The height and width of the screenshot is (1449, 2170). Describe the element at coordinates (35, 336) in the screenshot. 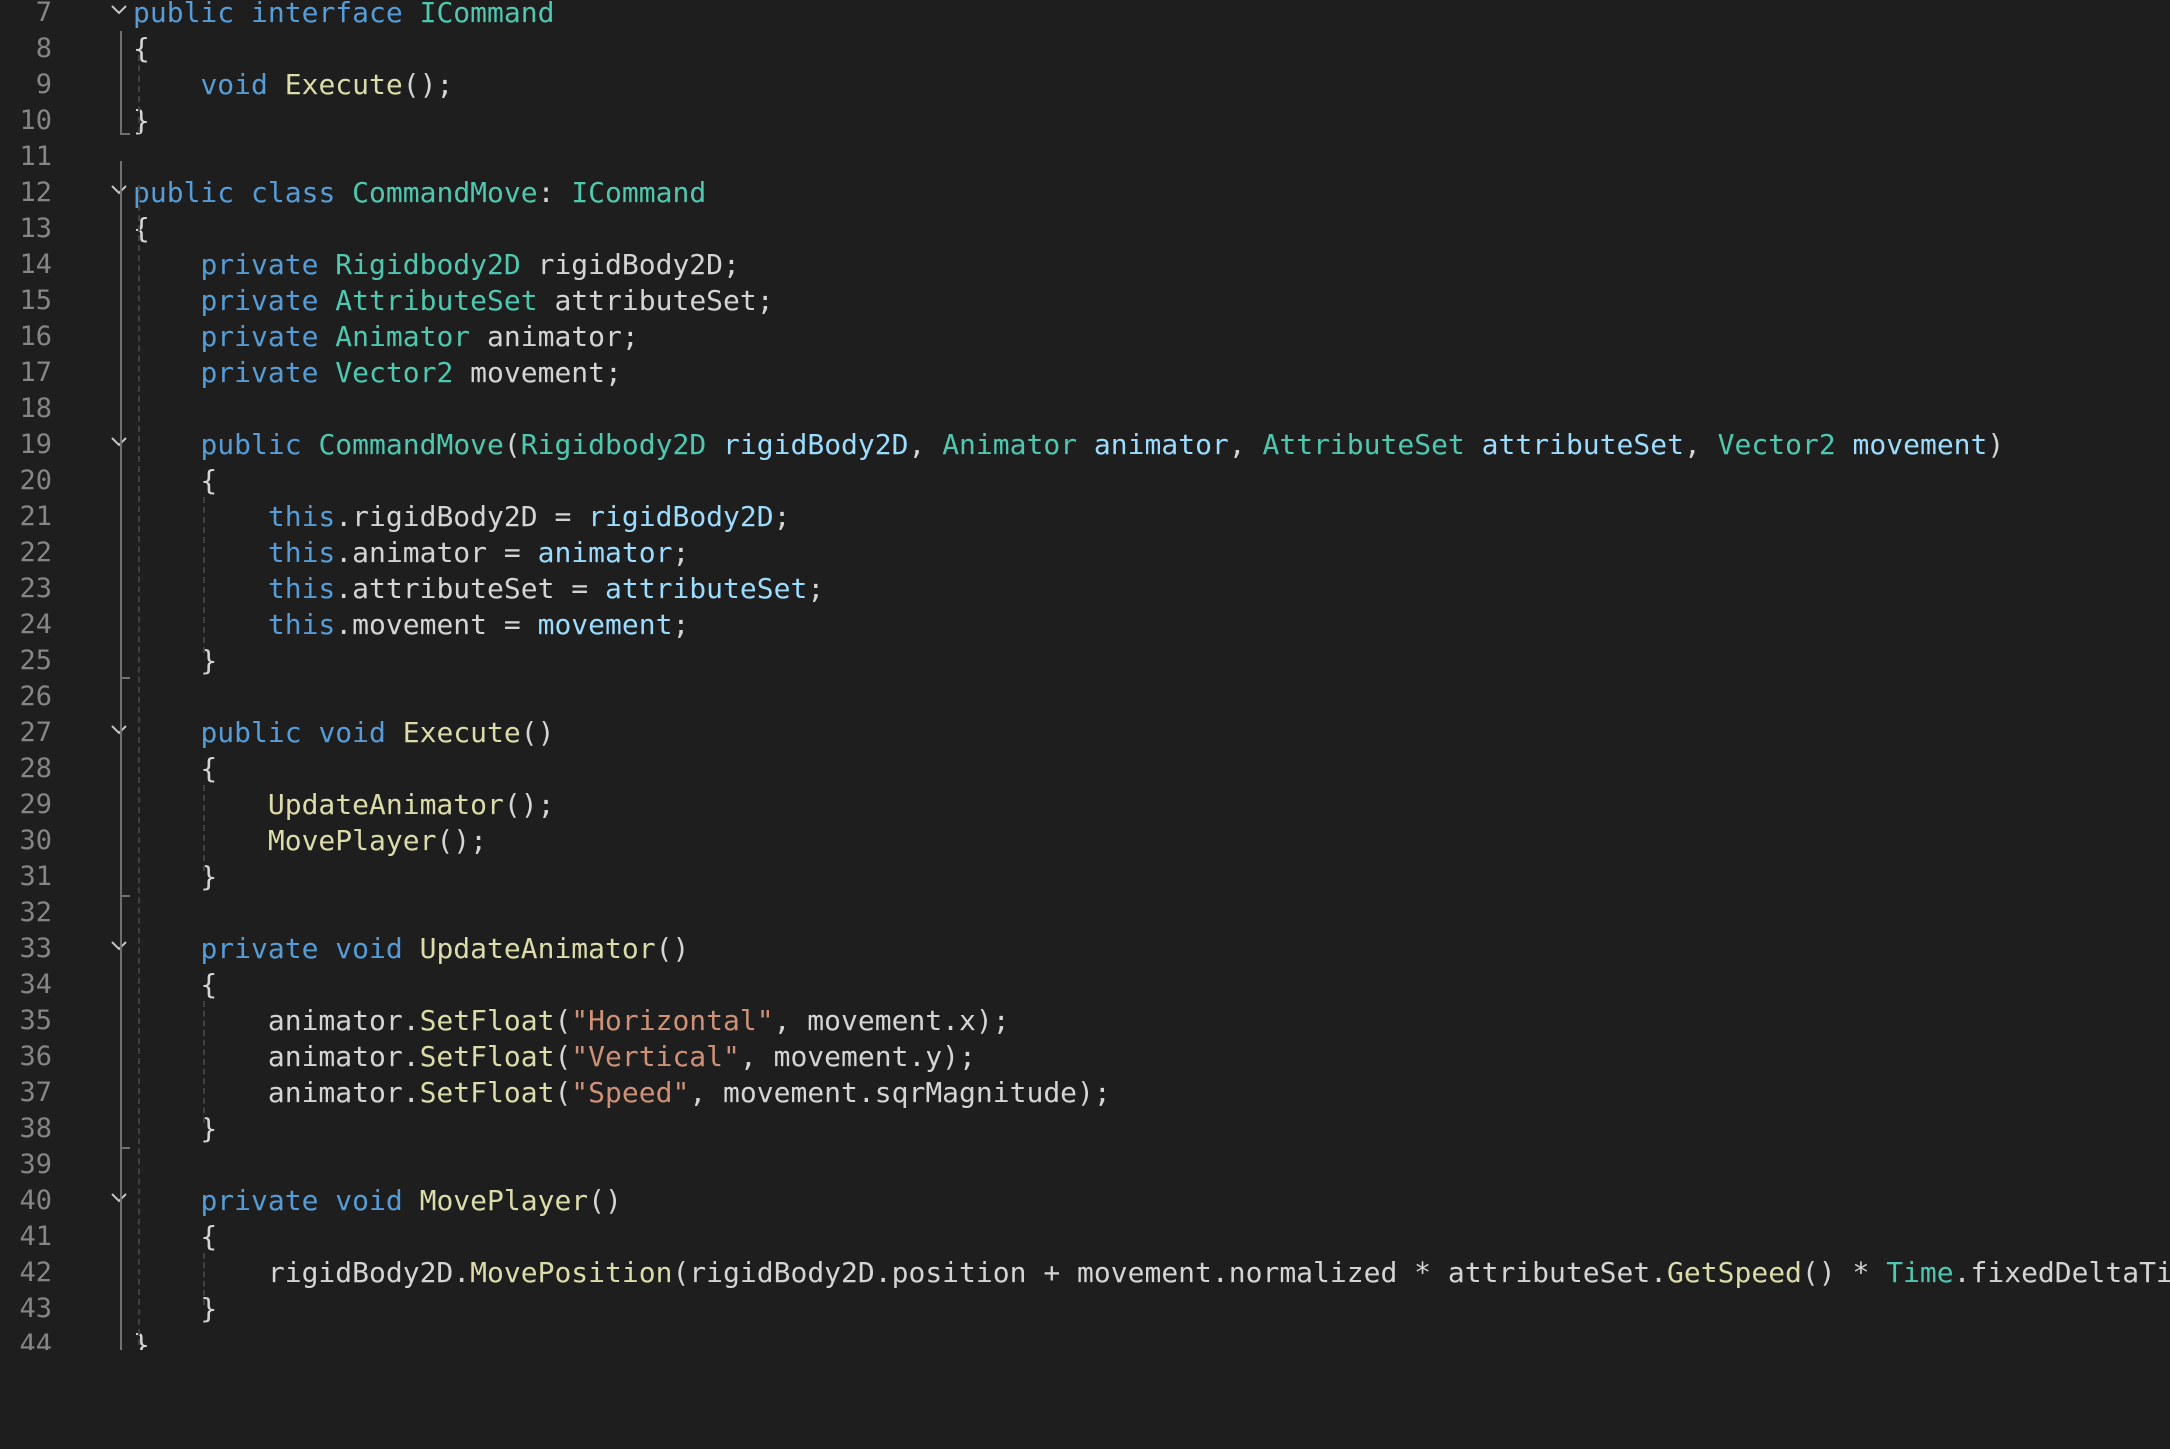

I see `line-number: 16` at that location.